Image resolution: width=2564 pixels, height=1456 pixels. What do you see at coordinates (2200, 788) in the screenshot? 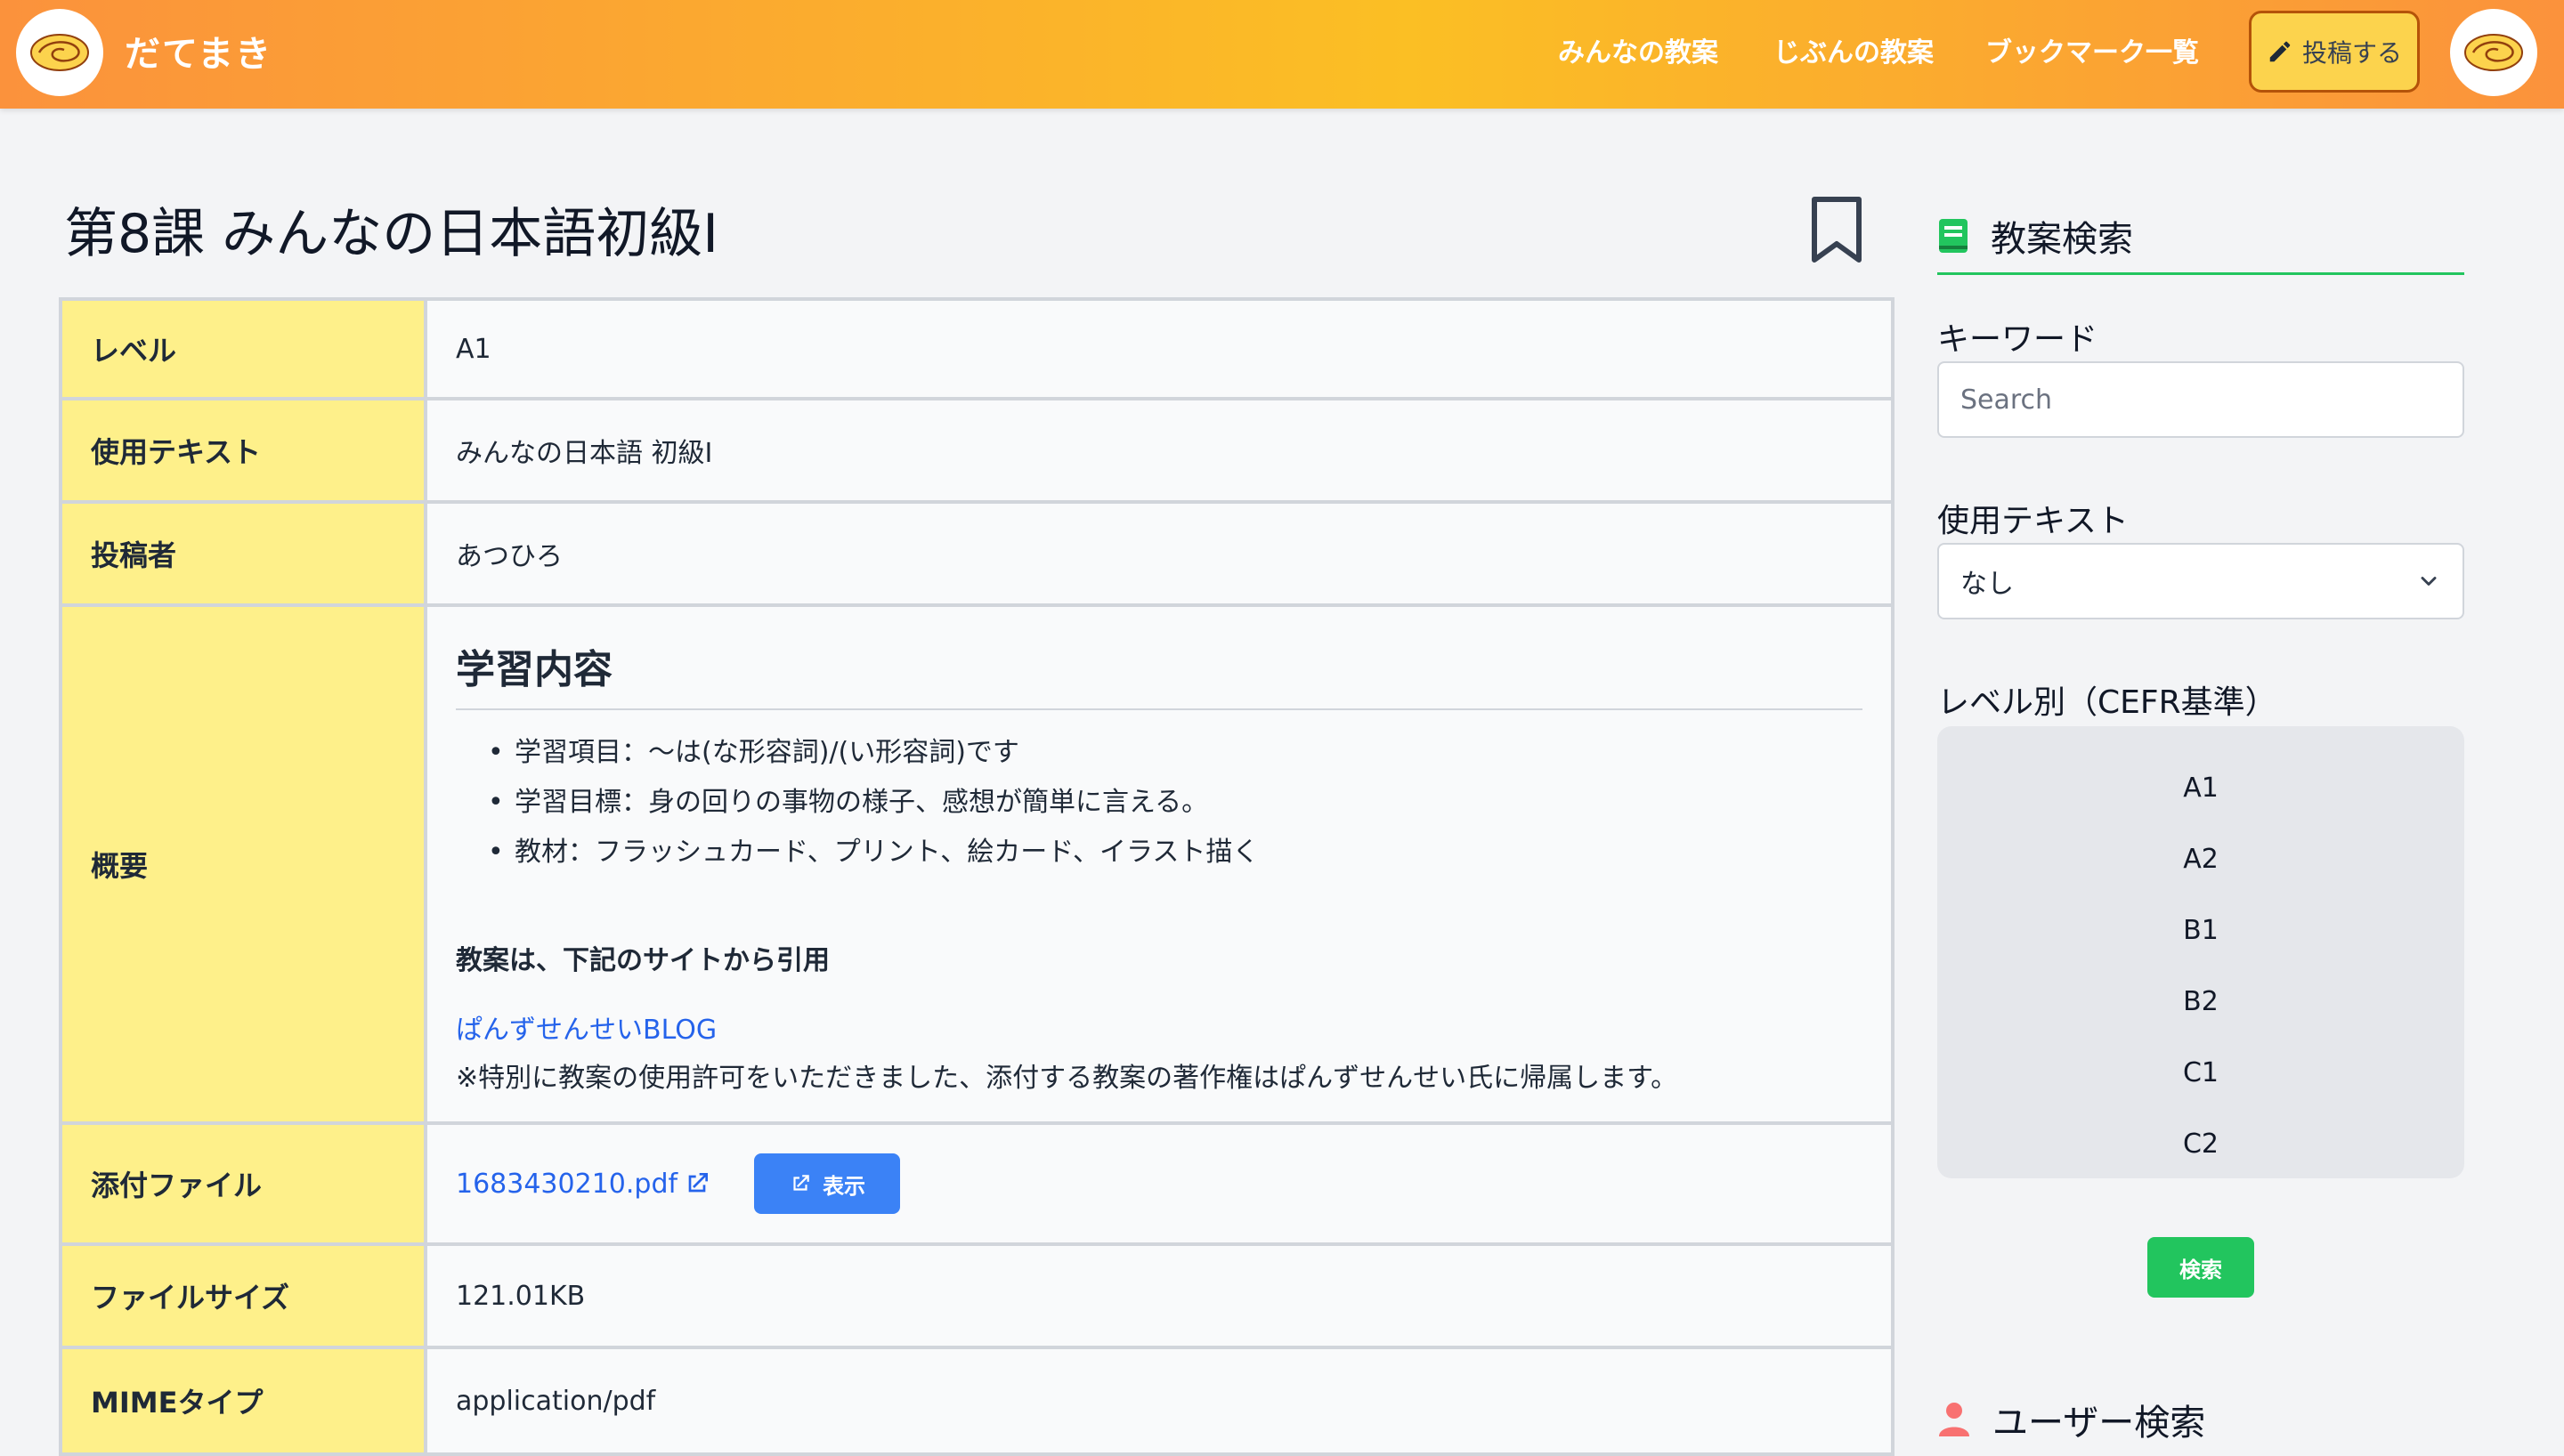
I see `level-option-a1: A1` at bounding box center [2200, 788].